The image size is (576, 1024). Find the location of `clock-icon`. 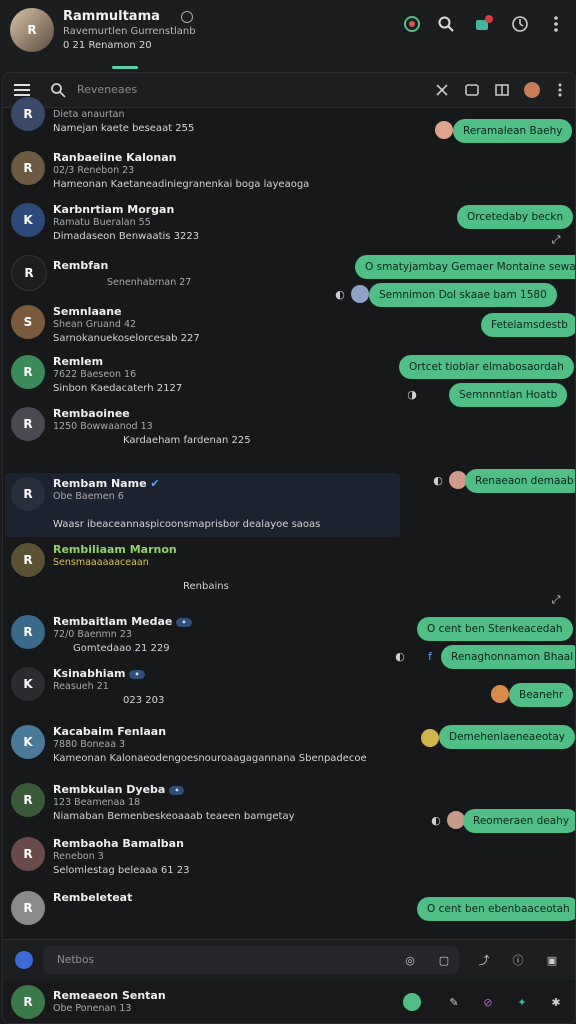

clock-icon is located at coordinates (520, 24).